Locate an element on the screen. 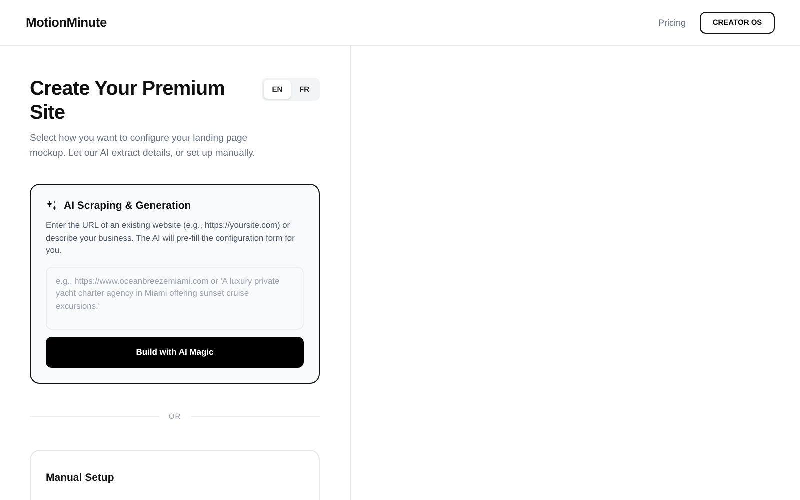  card-title: AI Scraping & Generation is located at coordinates (128, 206).